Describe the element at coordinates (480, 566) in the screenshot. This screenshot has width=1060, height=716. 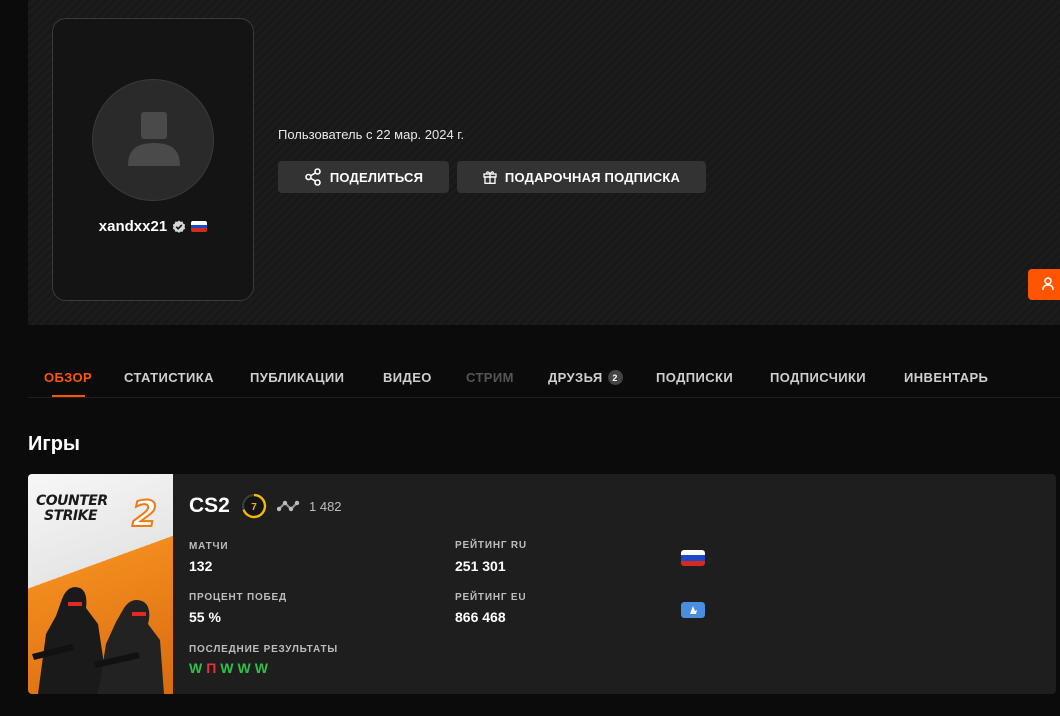
I see `rating-ru-value: 251 301` at that location.